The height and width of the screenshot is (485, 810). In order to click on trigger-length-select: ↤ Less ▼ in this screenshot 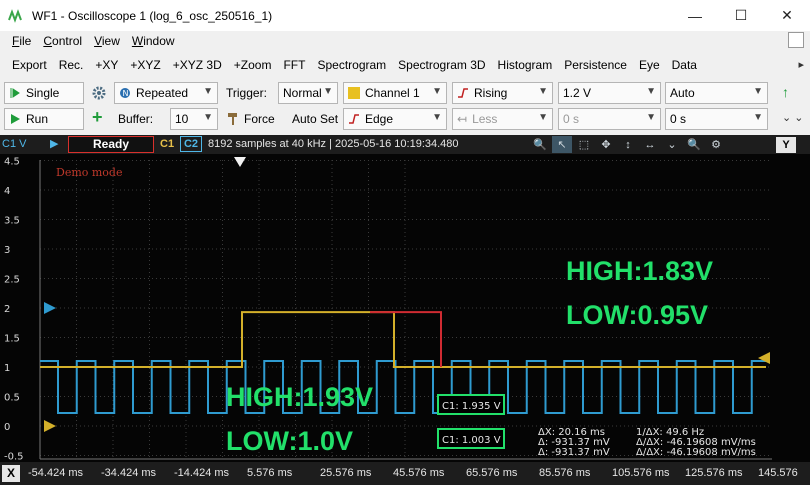, I will do `click(502, 119)`.